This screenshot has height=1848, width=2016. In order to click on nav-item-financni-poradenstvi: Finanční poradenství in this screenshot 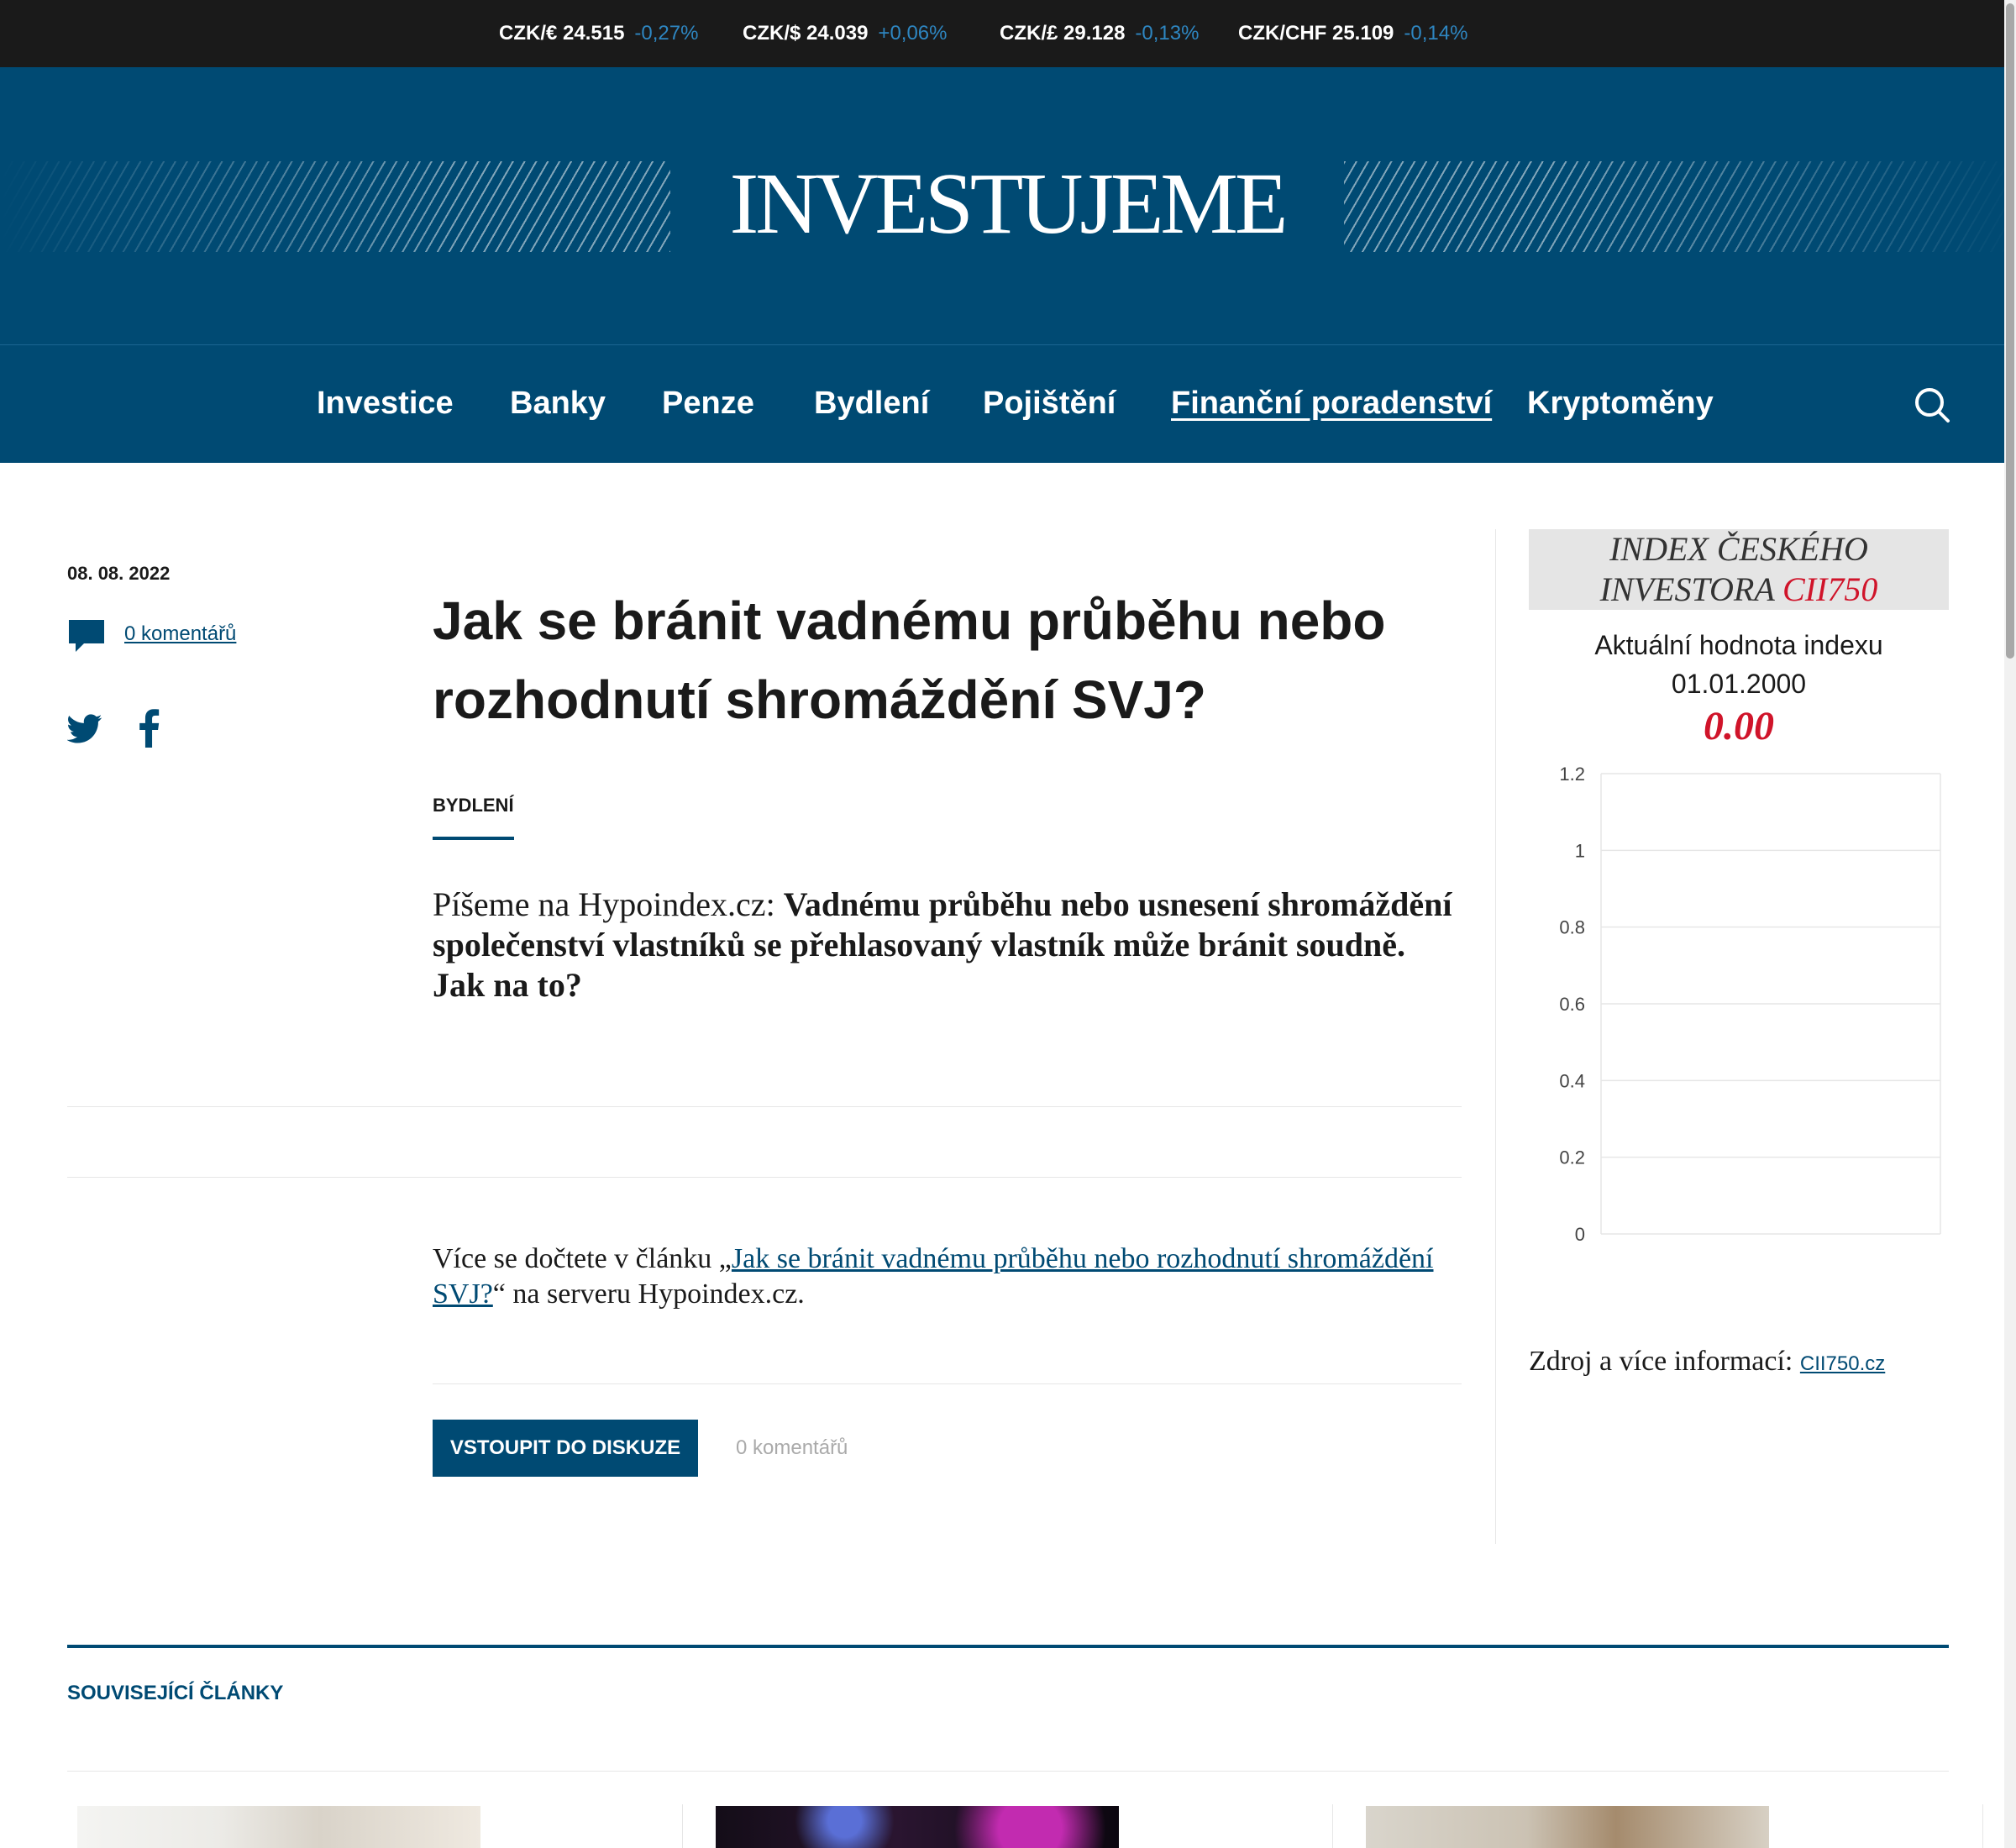, I will do `click(1331, 403)`.